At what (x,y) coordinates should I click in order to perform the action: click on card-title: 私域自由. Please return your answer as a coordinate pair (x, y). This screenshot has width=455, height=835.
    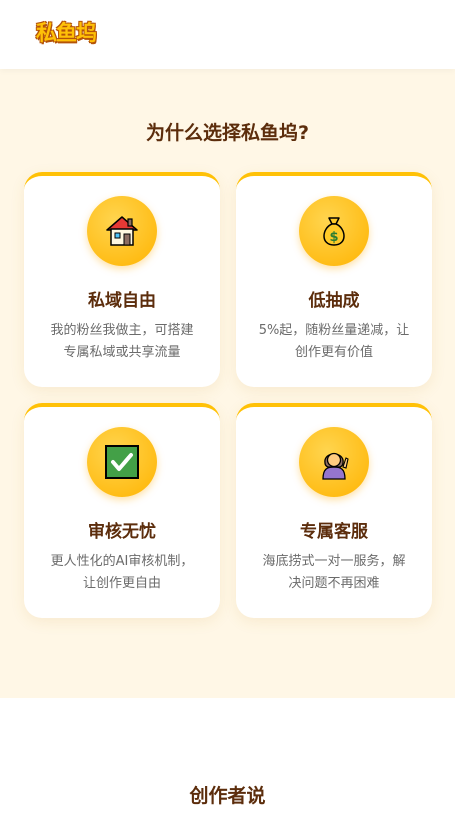
    Looking at the image, I should click on (122, 301).